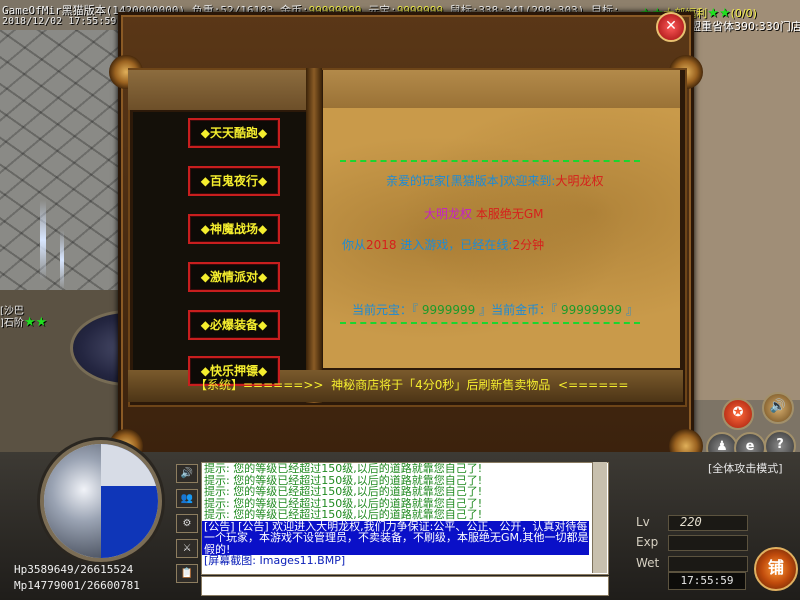  What do you see at coordinates (475, 181) in the screenshot?
I see `welcome-version: [黑猫版本]` at bounding box center [475, 181].